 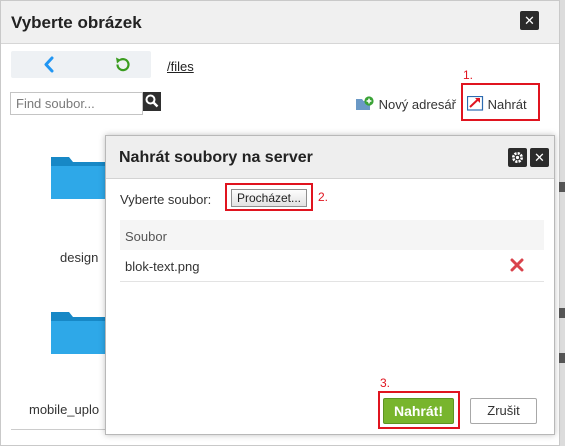 What do you see at coordinates (166, 199) in the screenshot?
I see `choose-file-label: Vyberte soubor:` at bounding box center [166, 199].